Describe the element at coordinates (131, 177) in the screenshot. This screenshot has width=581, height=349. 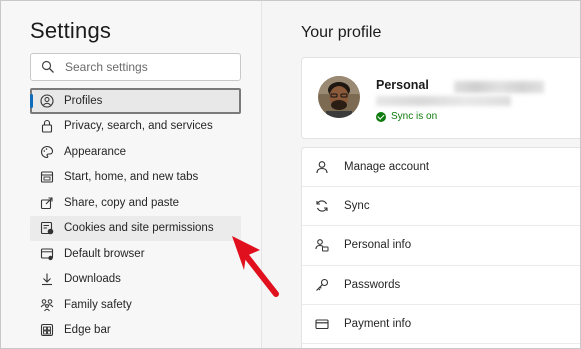
I see `sidebar-item-label: Start, home, and new tabs` at that location.